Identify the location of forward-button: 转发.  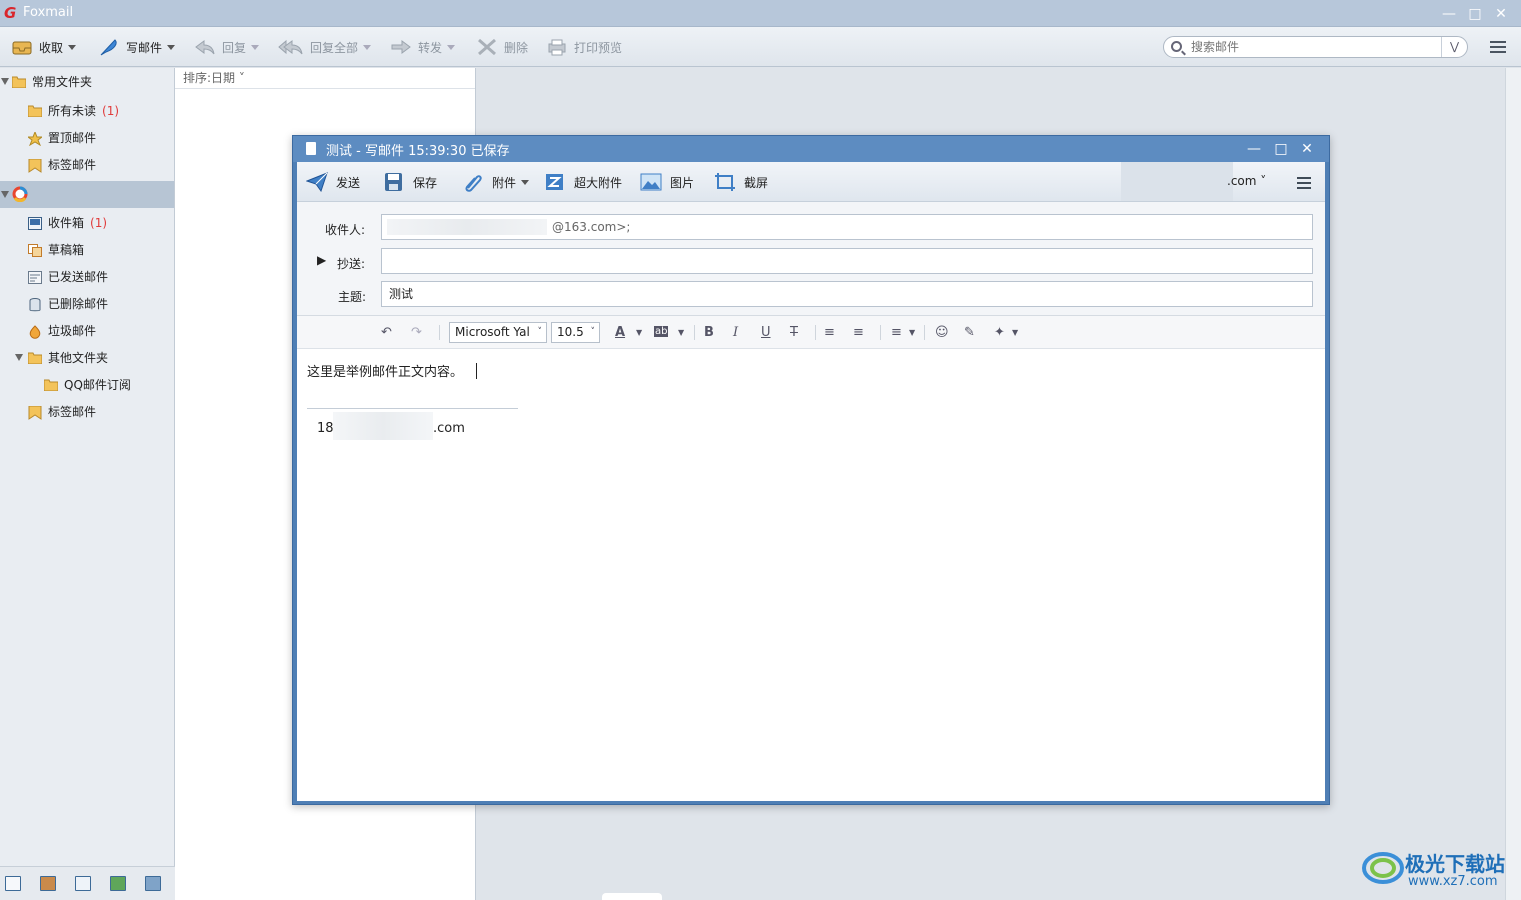
(423, 47).